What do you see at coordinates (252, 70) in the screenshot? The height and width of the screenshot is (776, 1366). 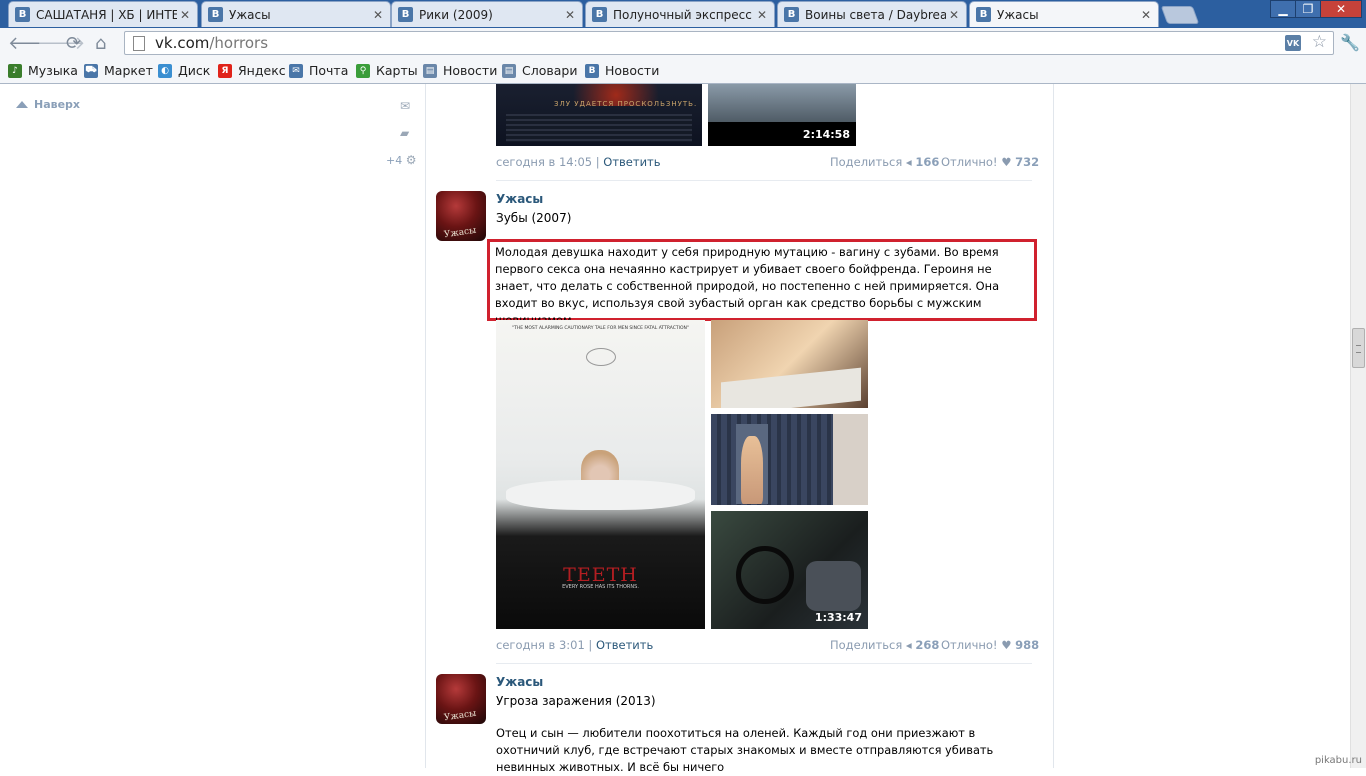 I see `bookmark-yandex: Я Яндекс` at bounding box center [252, 70].